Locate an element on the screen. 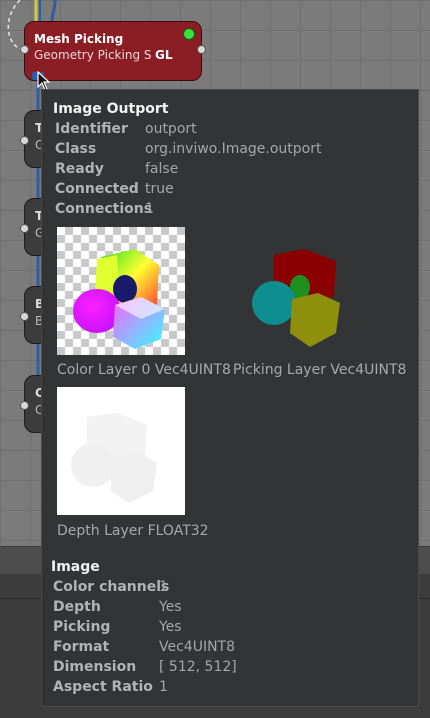  prop-key: Aspect Ratio is located at coordinates (103, 687).